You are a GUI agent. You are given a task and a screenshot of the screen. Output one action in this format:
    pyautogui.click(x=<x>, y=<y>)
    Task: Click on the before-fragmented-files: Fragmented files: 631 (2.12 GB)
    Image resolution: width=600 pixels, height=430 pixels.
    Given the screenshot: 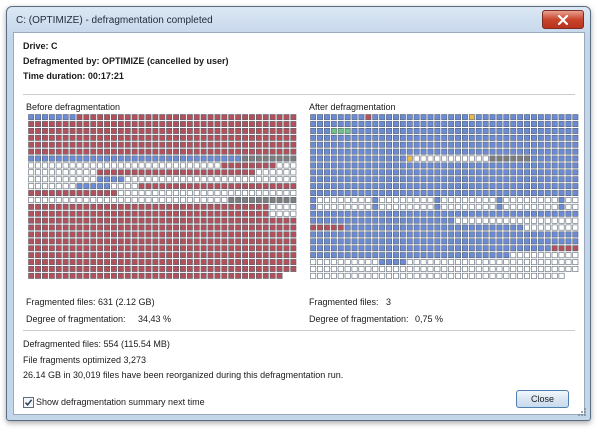 What is the action you would take?
    pyautogui.click(x=90, y=302)
    